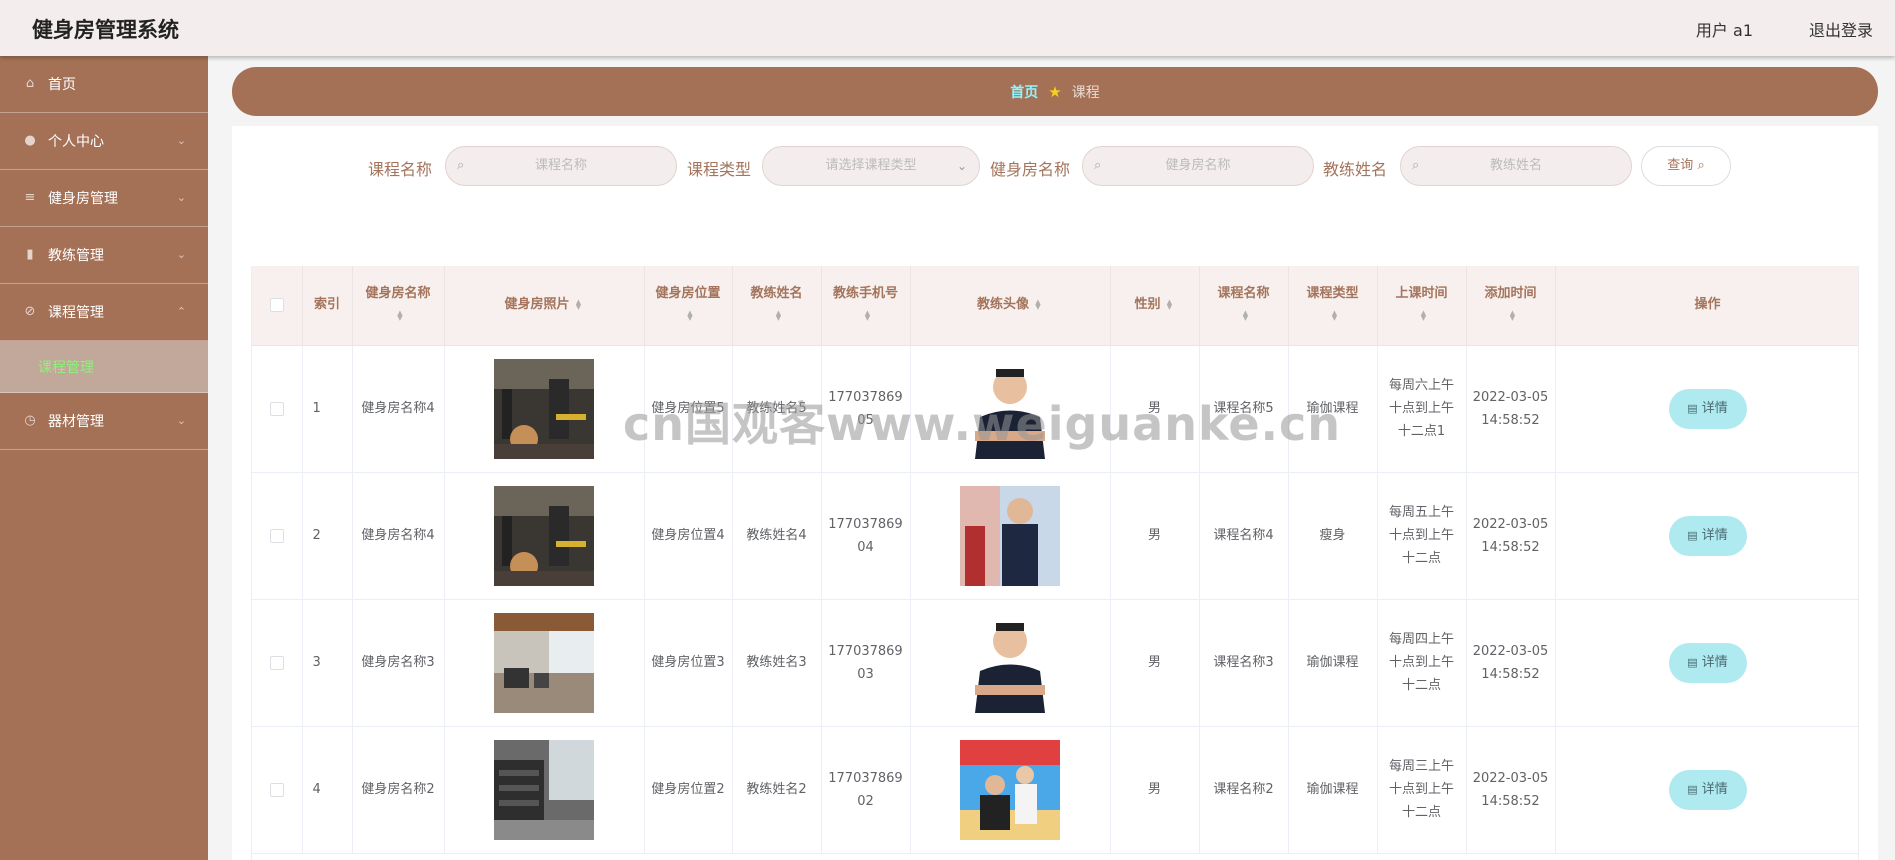 The width and height of the screenshot is (1895, 860). What do you see at coordinates (398, 790) in the screenshot?
I see `cell-gym-name: 健身房名称2` at bounding box center [398, 790].